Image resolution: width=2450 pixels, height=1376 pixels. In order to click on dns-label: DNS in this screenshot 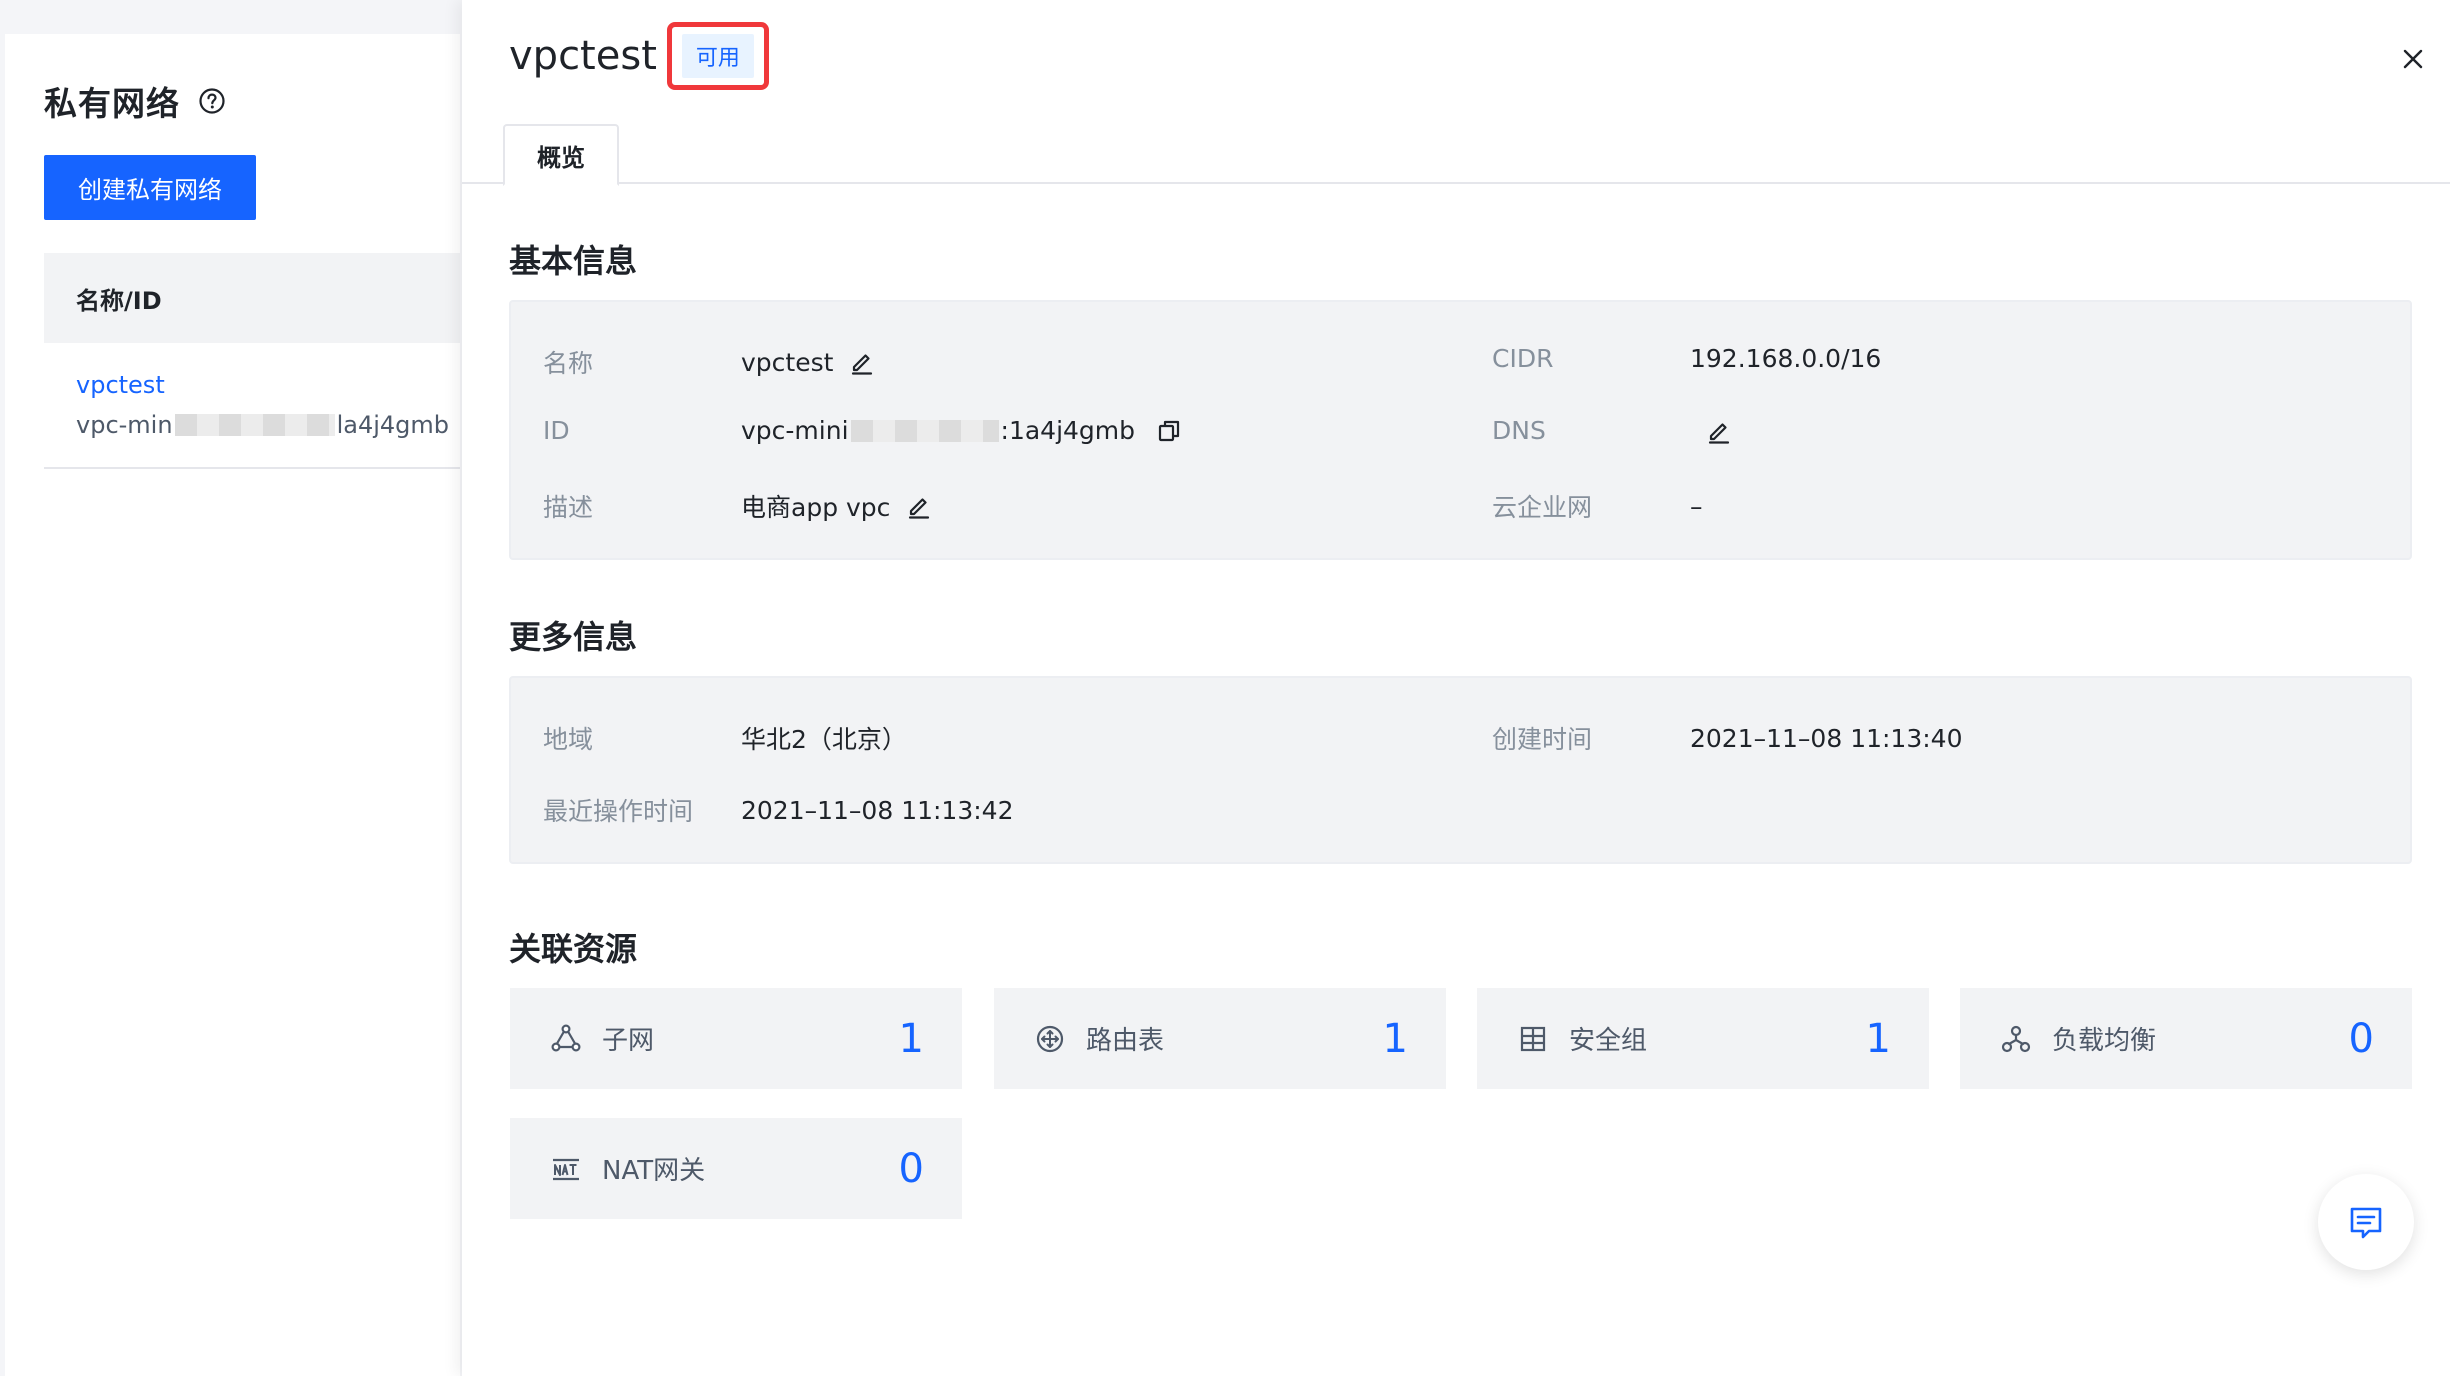, I will do `click(1519, 430)`.